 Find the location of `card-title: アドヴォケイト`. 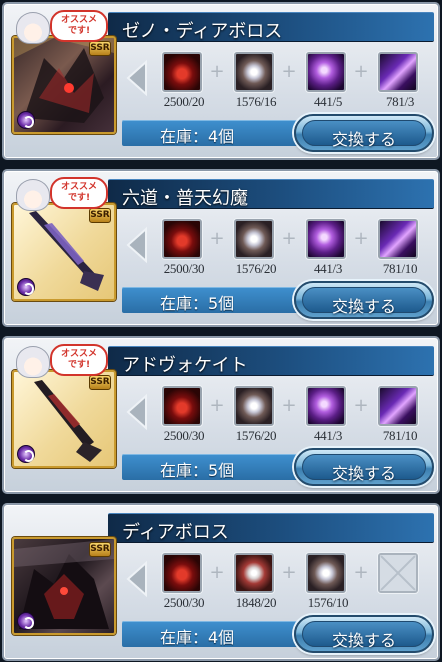

card-title: アドヴォケイト is located at coordinates (185, 365).